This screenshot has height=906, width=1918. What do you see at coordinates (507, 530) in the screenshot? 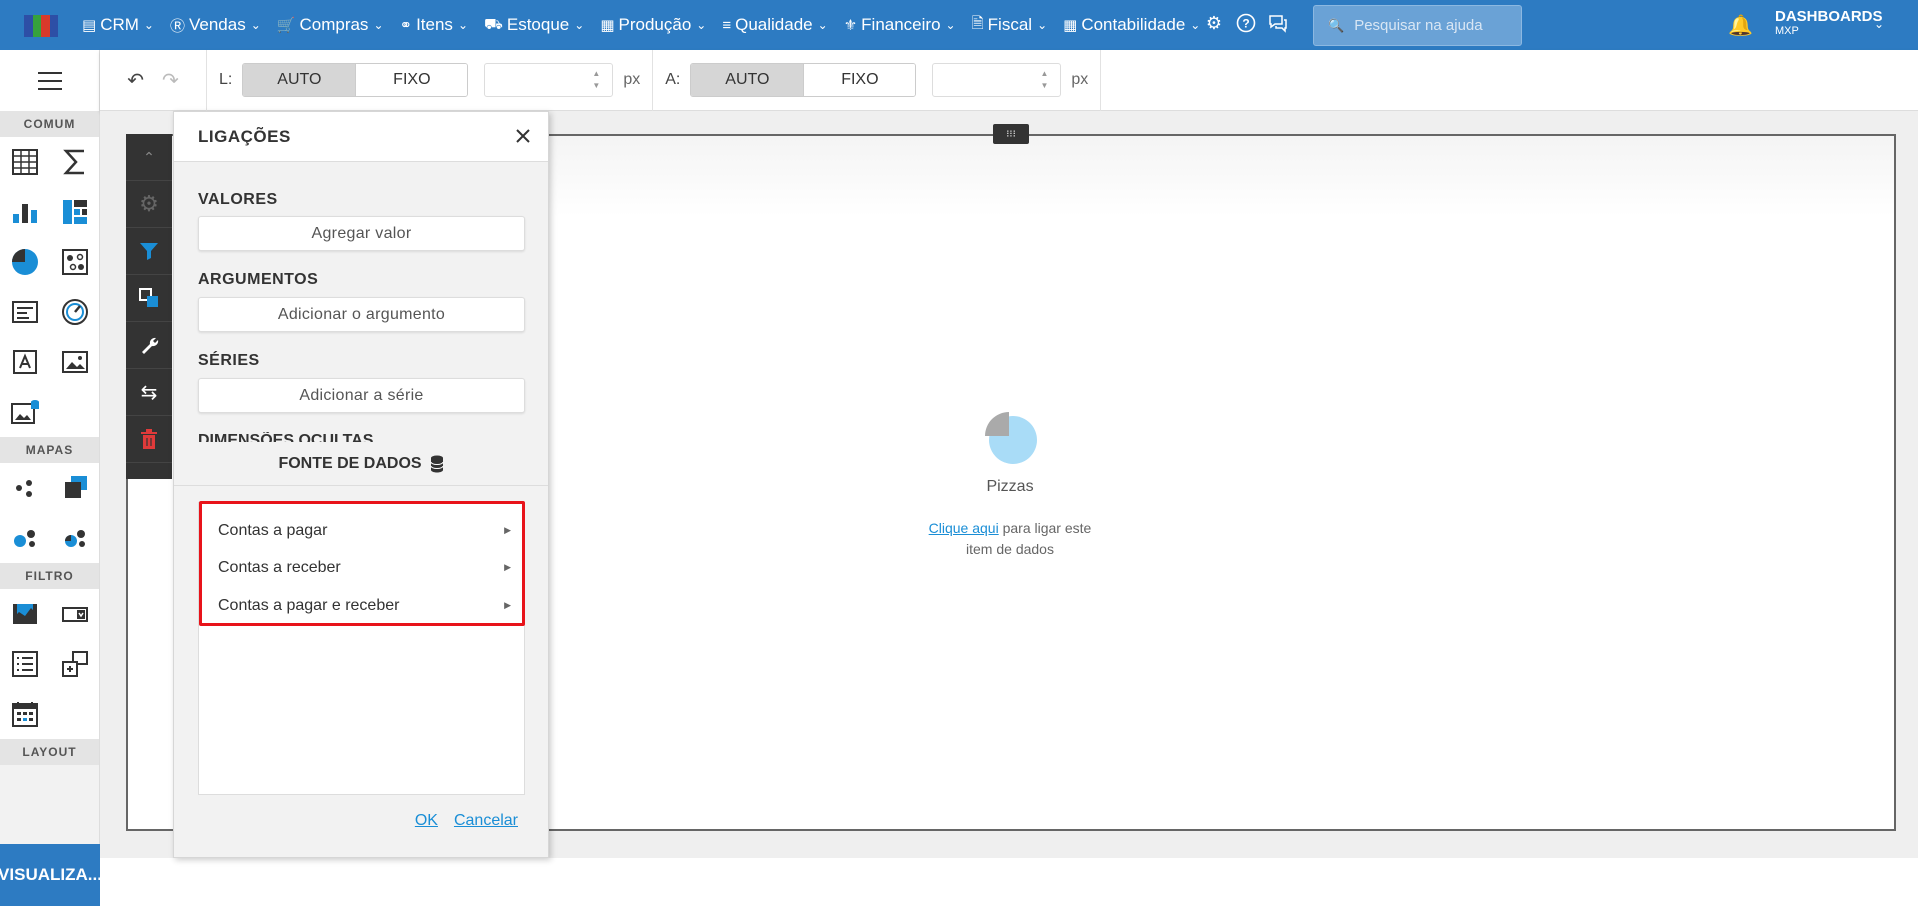
I see `chevron-right-icon: ▶` at bounding box center [507, 530].